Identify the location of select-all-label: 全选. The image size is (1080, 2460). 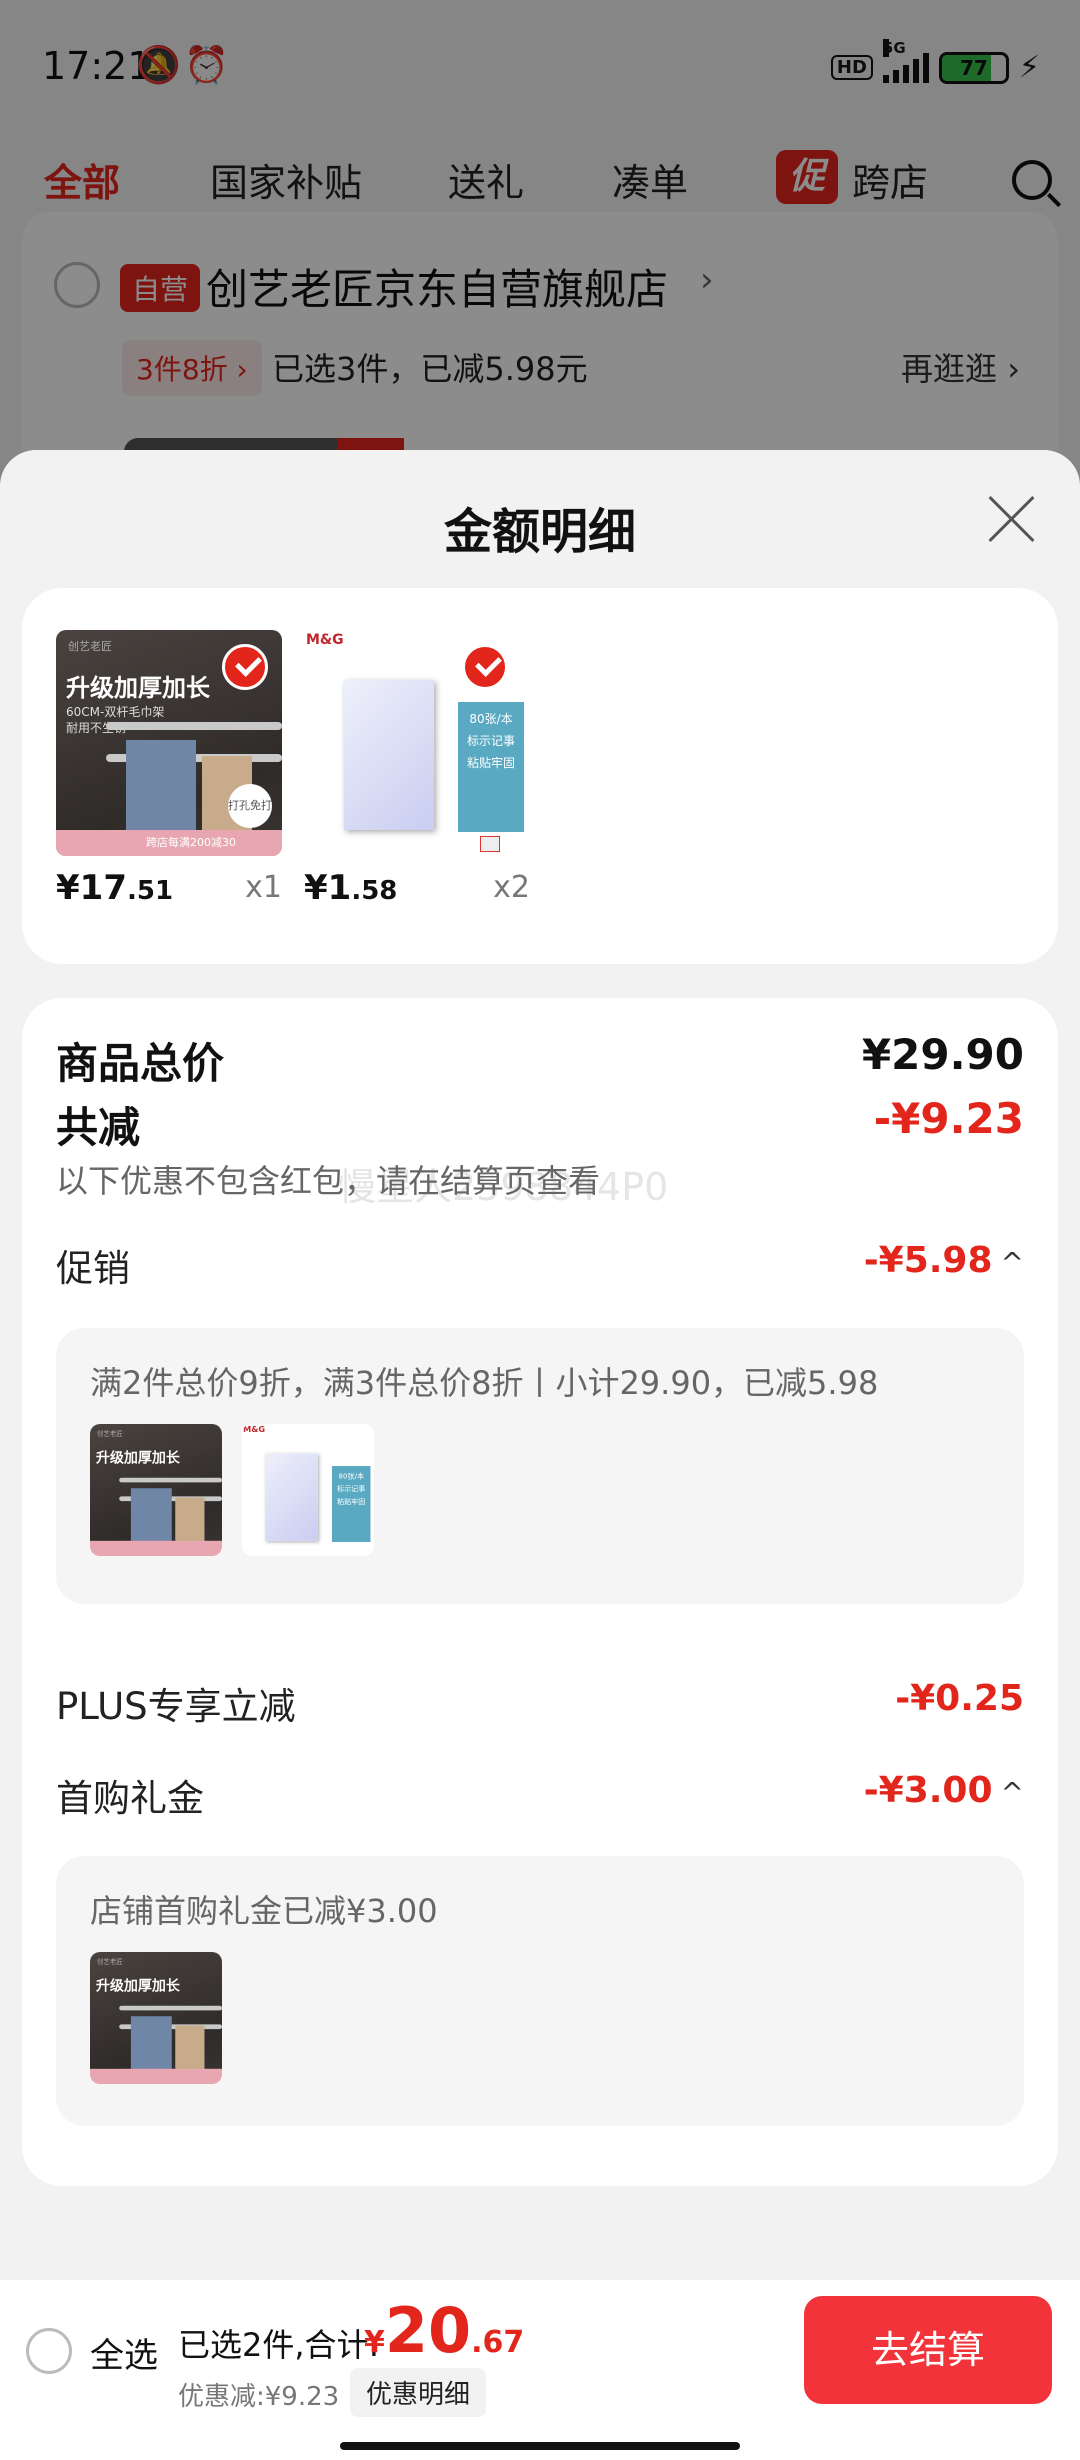
(124, 2352).